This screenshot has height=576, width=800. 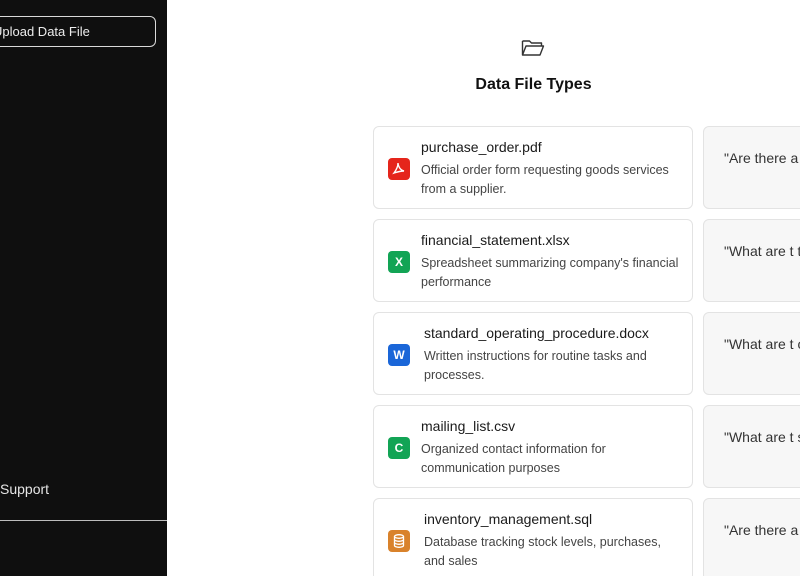 I want to click on question-text: "What are t segments in, so click(x=762, y=437).